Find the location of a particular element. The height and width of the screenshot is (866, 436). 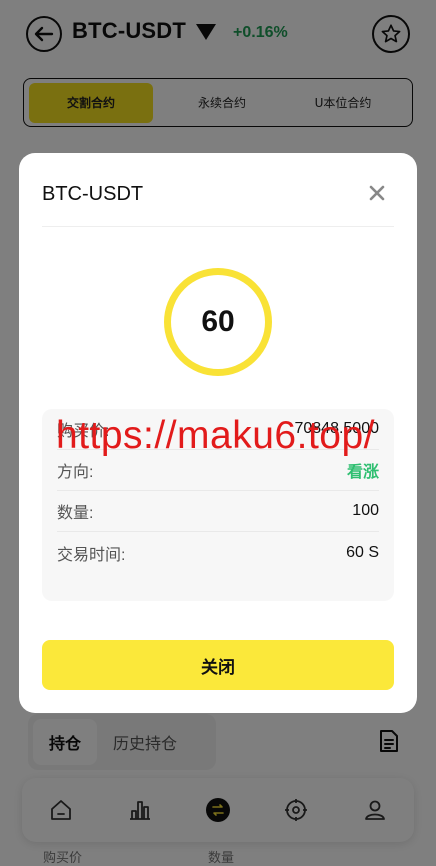

info-label: 购买价: is located at coordinates (83, 431).